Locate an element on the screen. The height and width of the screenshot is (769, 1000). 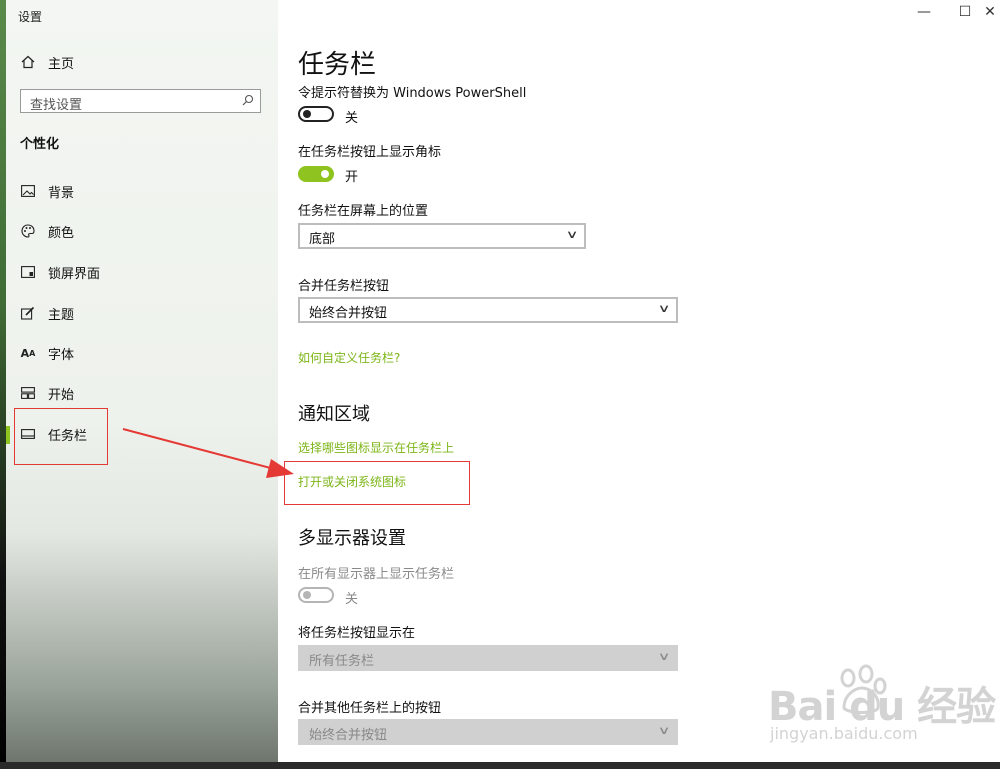
section-heading: 个性化 is located at coordinates (40, 144).